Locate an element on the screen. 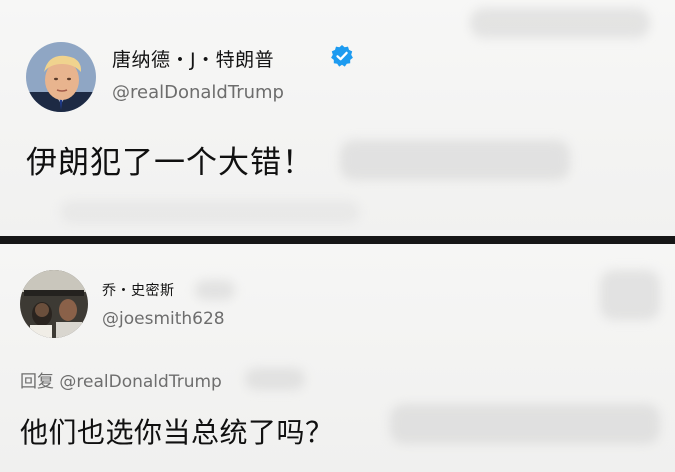 The width and height of the screenshot is (675, 472). divider is located at coordinates (337, 240).